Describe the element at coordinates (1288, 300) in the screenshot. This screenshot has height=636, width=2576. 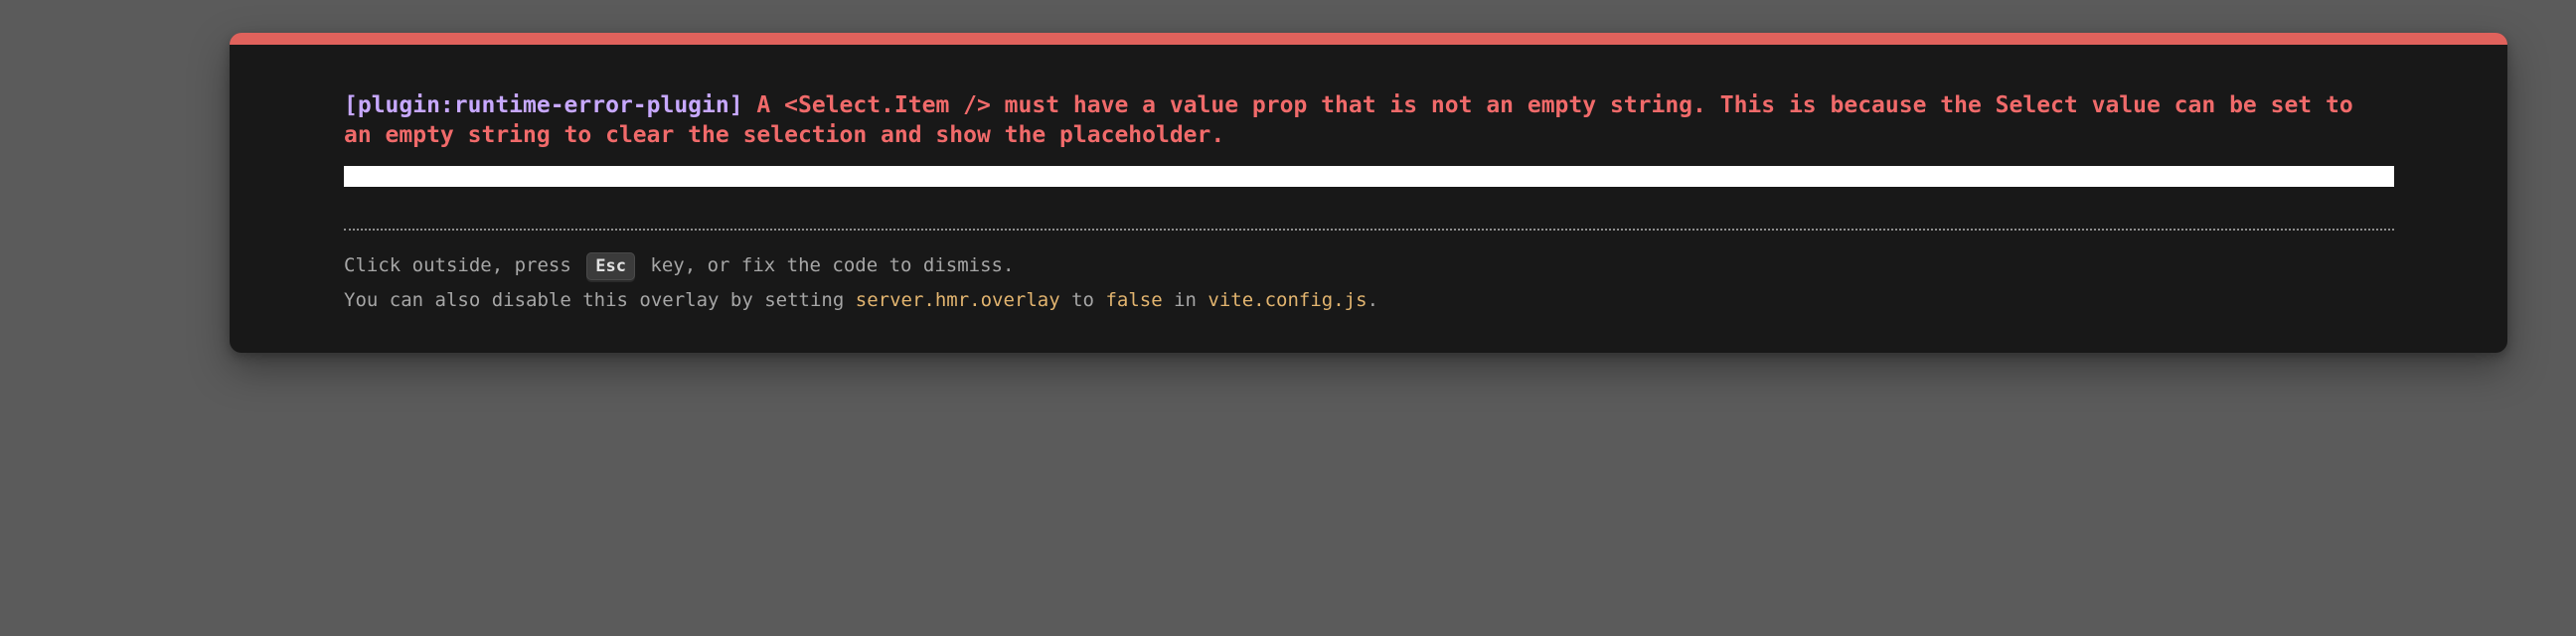
I see `config-file-code: vite.config.js` at that location.